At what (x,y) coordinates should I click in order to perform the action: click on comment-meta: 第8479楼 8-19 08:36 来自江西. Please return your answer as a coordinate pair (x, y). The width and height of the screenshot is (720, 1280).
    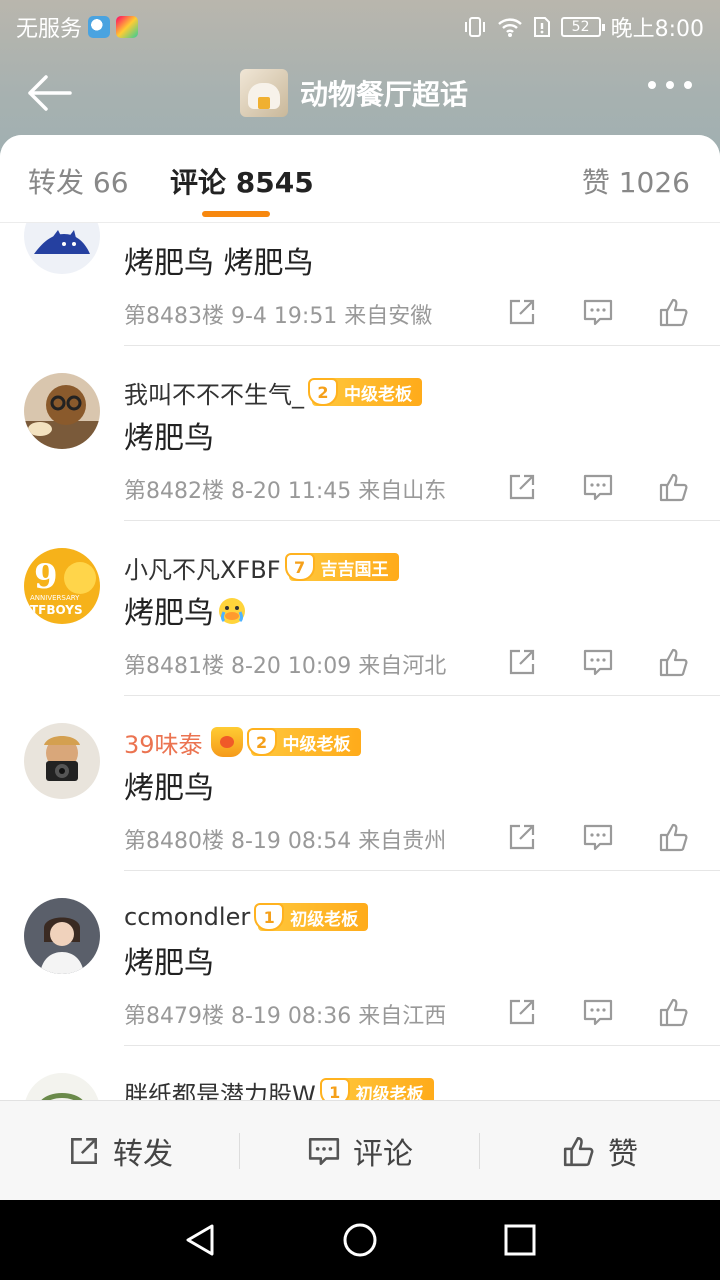
    Looking at the image, I should click on (285, 1016).